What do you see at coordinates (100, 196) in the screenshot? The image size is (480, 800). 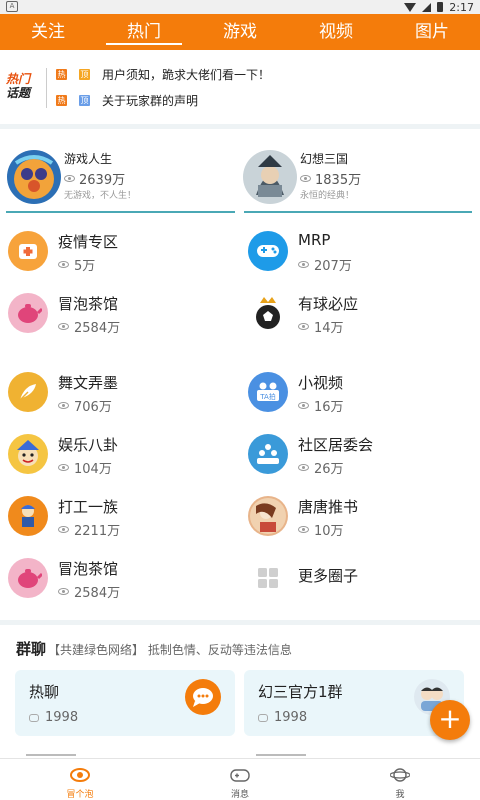 I see `featured-desc: 无游戏，不人生！` at bounding box center [100, 196].